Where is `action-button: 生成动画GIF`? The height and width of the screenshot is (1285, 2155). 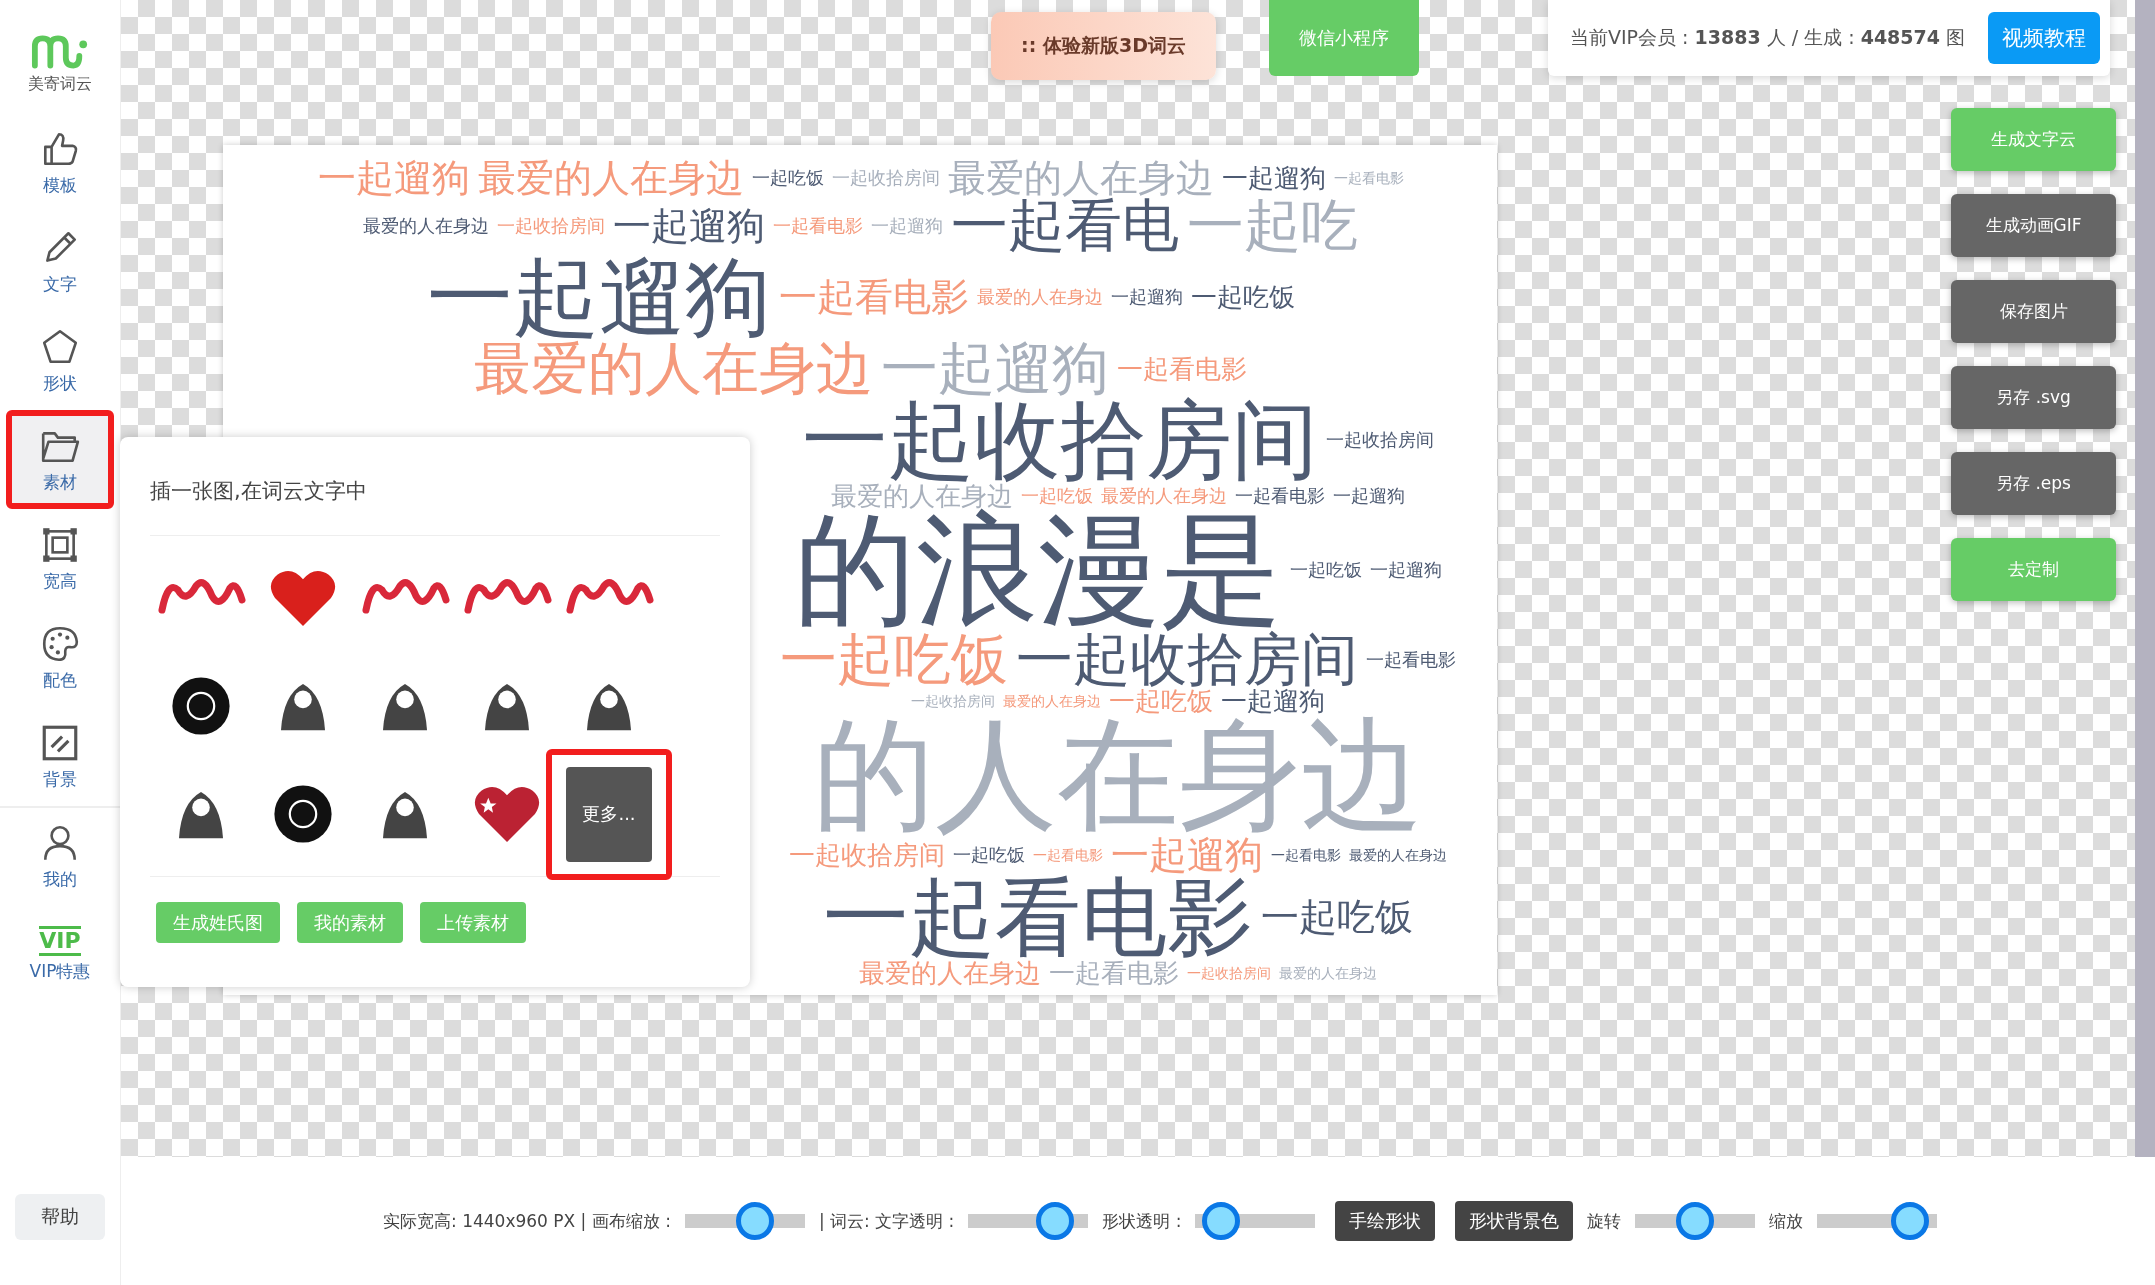
action-button: 生成动画GIF is located at coordinates (2033, 225).